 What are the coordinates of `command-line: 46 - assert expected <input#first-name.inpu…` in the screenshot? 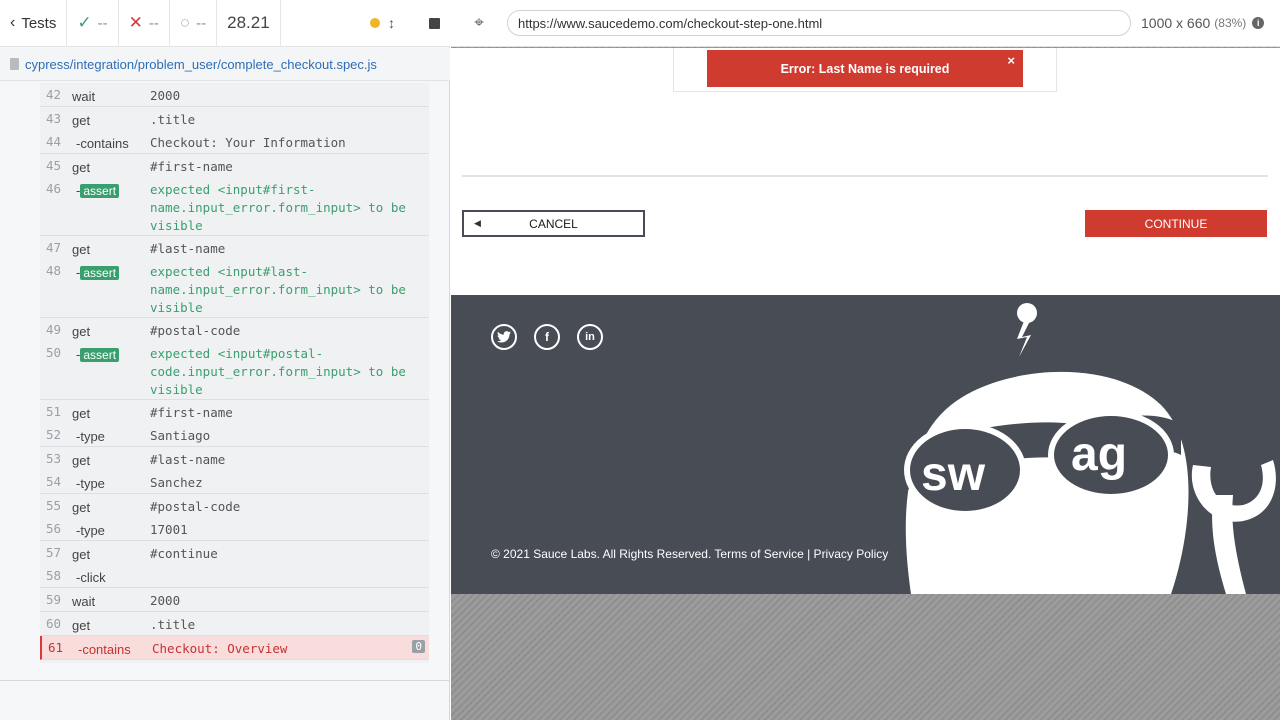 It's located at (234, 206).